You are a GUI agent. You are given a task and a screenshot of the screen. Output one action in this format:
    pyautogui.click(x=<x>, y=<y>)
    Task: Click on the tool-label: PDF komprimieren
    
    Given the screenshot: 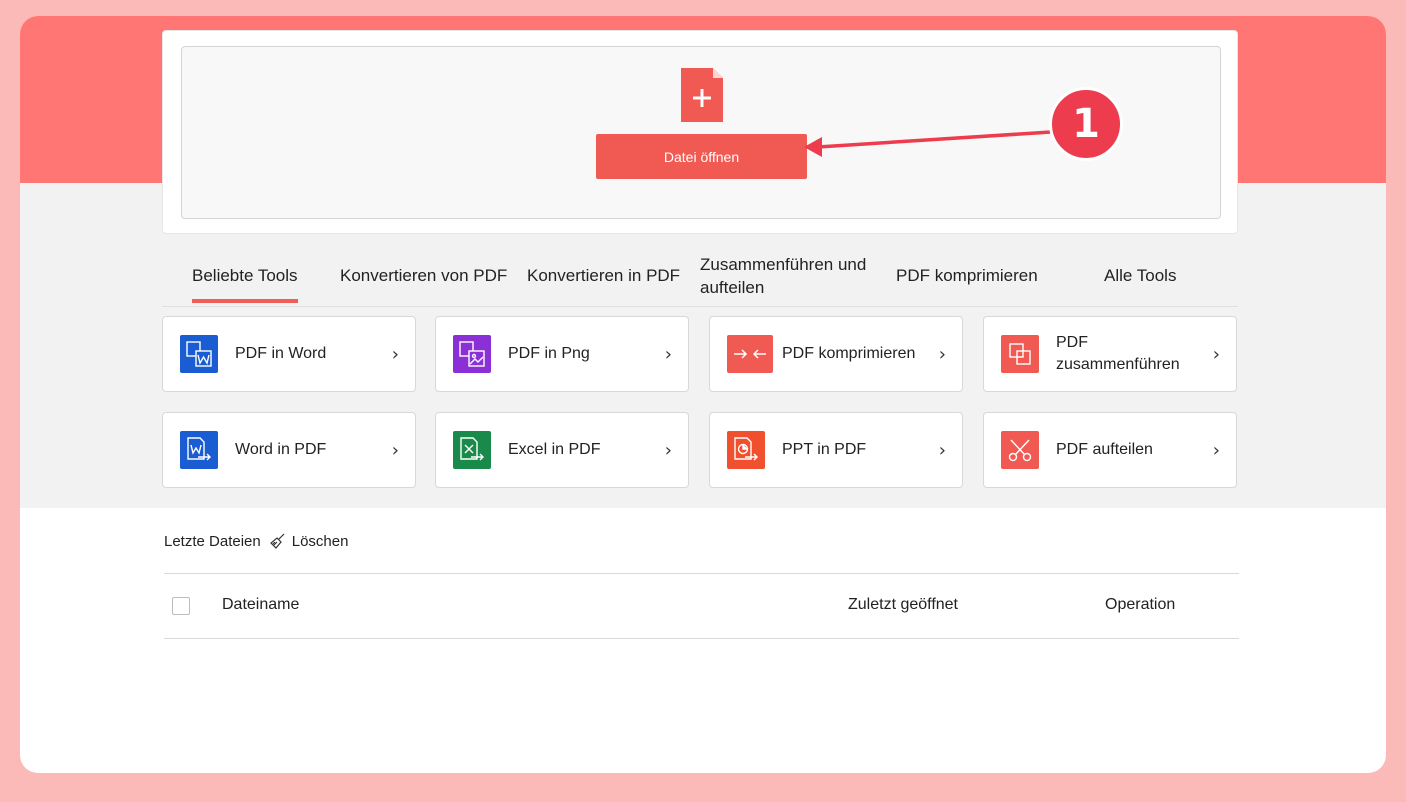 What is the action you would take?
    pyautogui.click(x=849, y=354)
    